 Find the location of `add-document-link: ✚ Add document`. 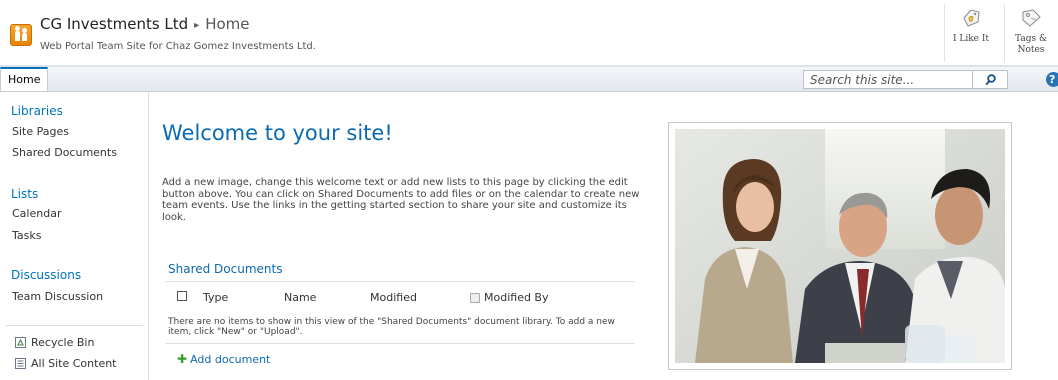

add-document-link: ✚ Add document is located at coordinates (223, 359).